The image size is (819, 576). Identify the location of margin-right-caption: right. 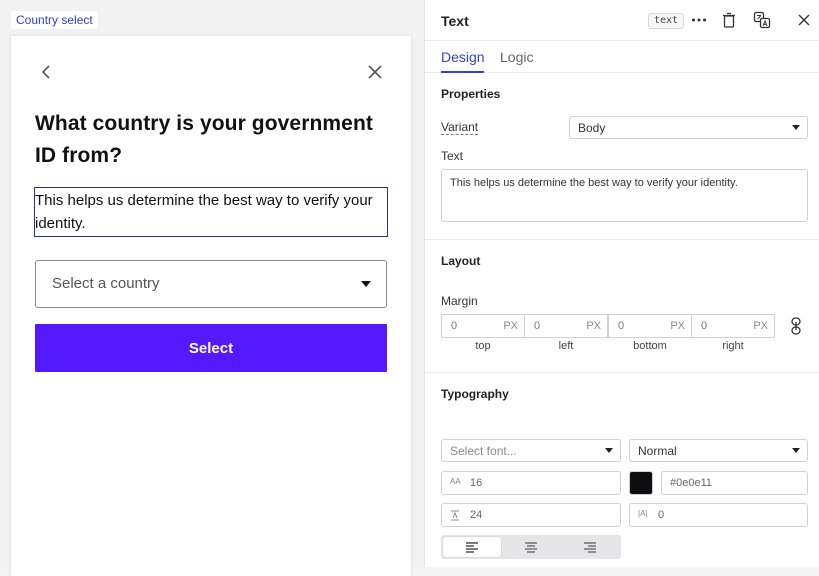
(733, 346).